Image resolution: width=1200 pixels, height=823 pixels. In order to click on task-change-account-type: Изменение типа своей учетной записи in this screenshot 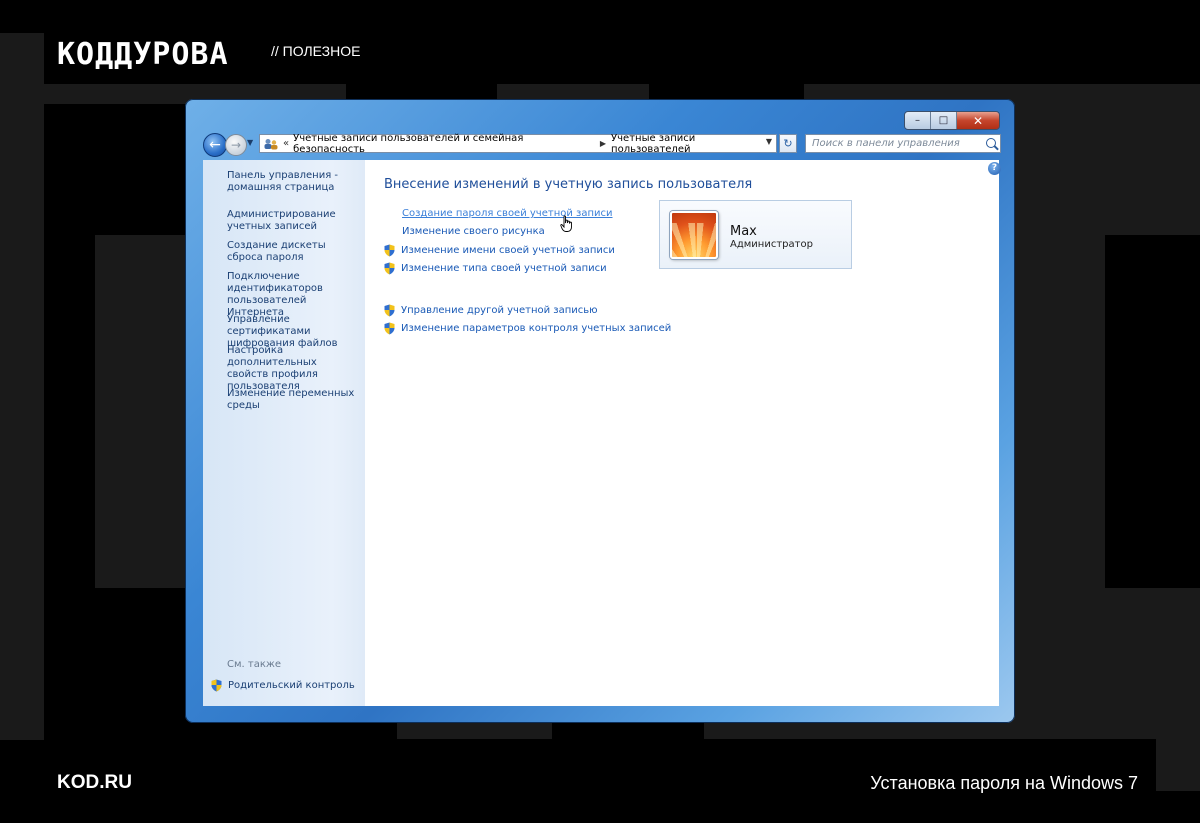, I will do `click(495, 268)`.